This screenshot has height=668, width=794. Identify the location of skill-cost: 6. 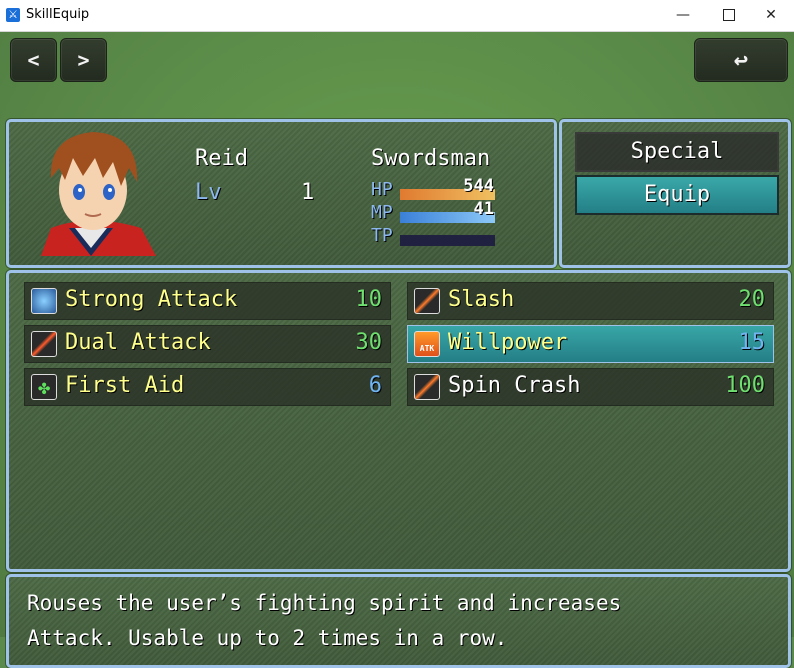
(375, 385).